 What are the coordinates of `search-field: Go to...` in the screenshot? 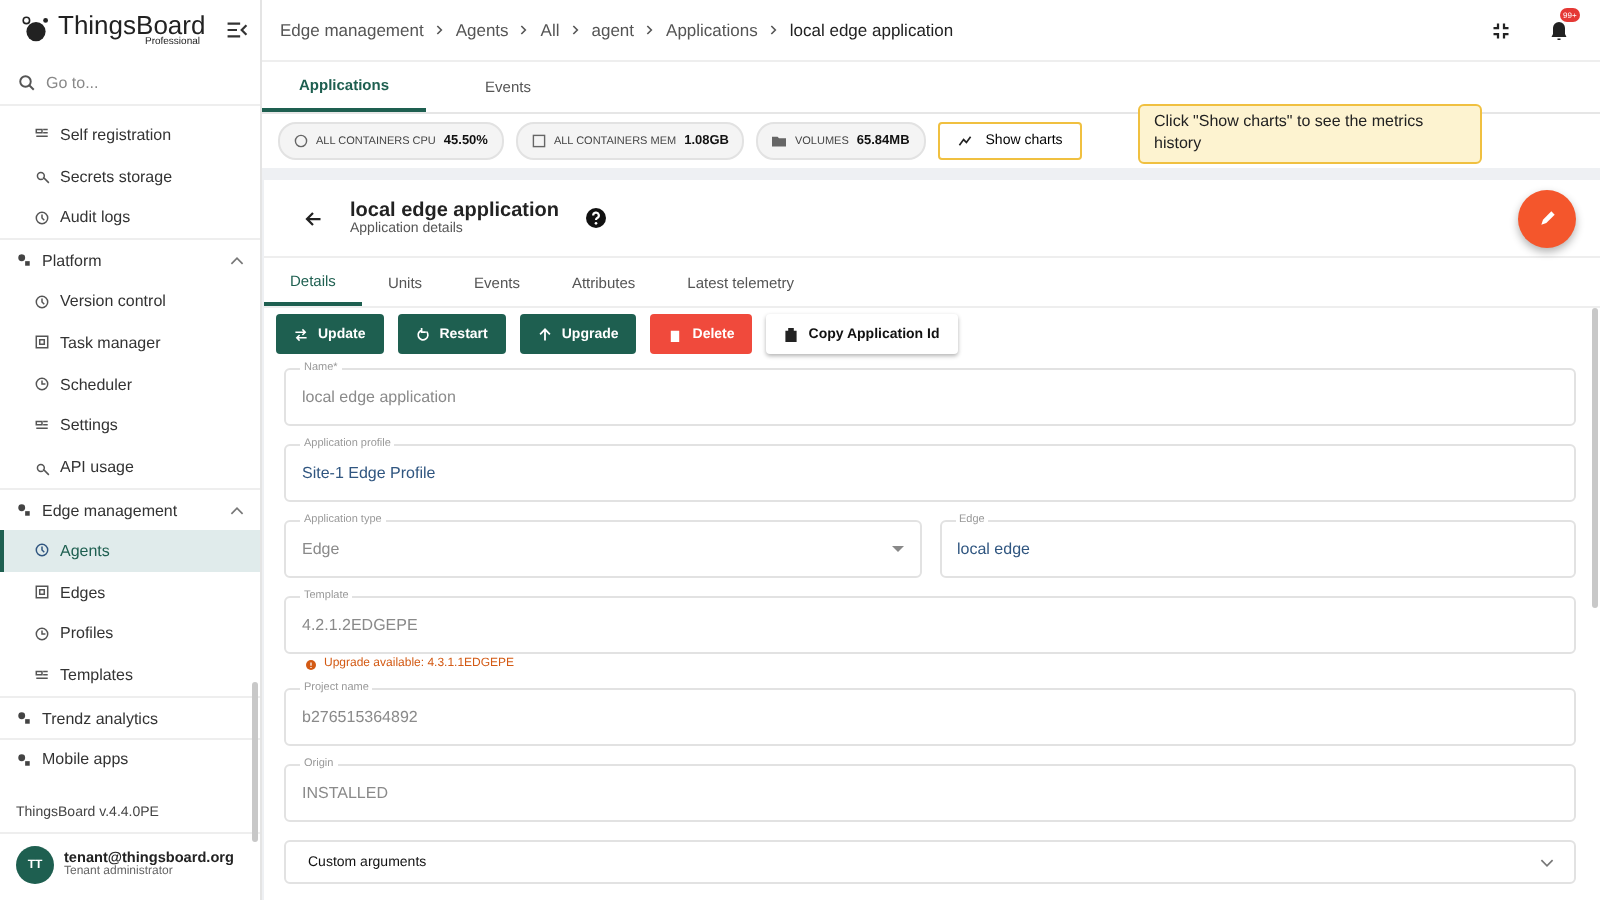 It's located at (136, 82).